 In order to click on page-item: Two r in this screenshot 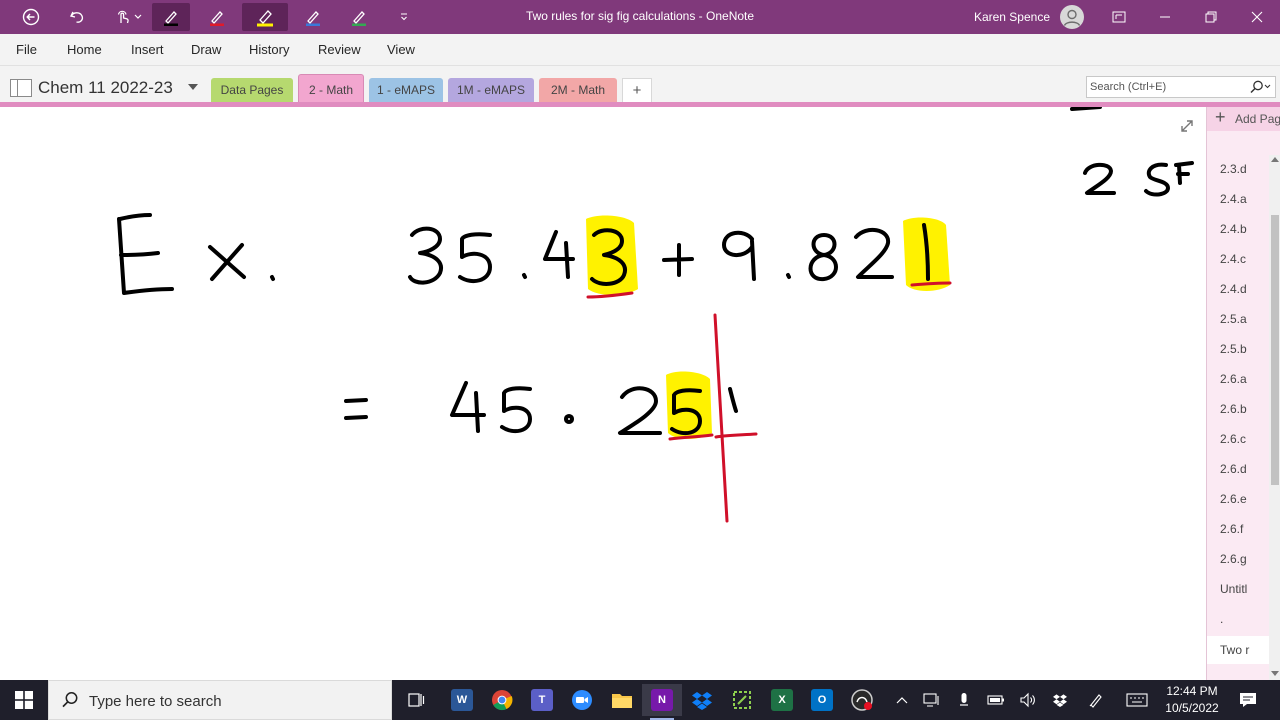, I will do `click(1238, 650)`.